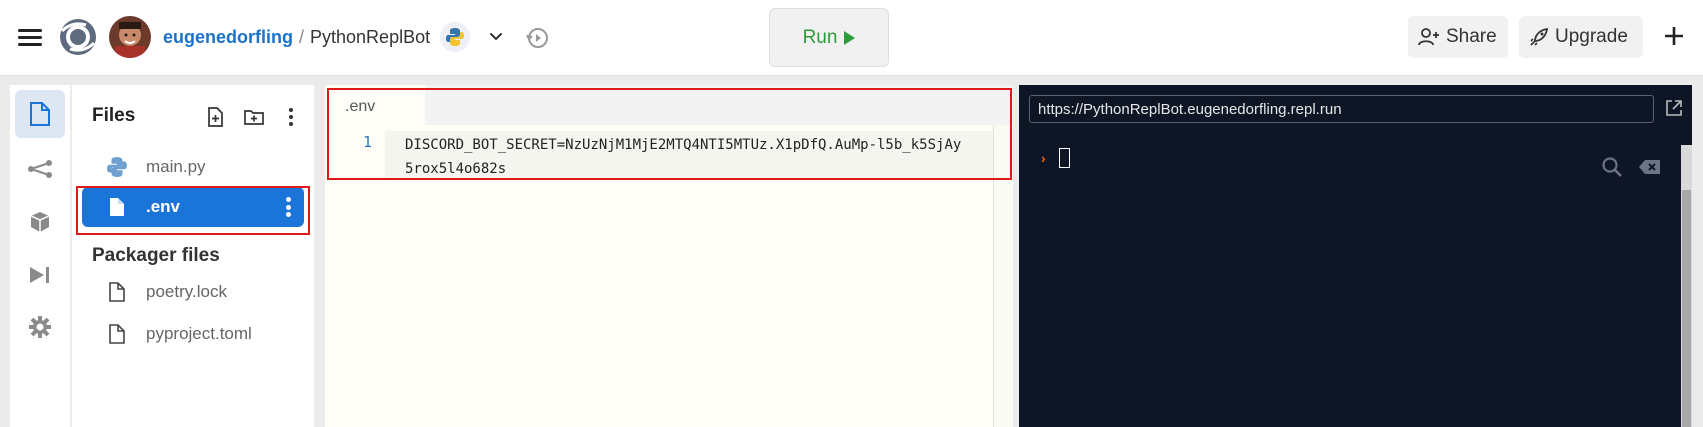 Image resolution: width=1703 pixels, height=427 pixels. Describe the element at coordinates (186, 291) in the screenshot. I see `file-name: poetry.lock` at that location.